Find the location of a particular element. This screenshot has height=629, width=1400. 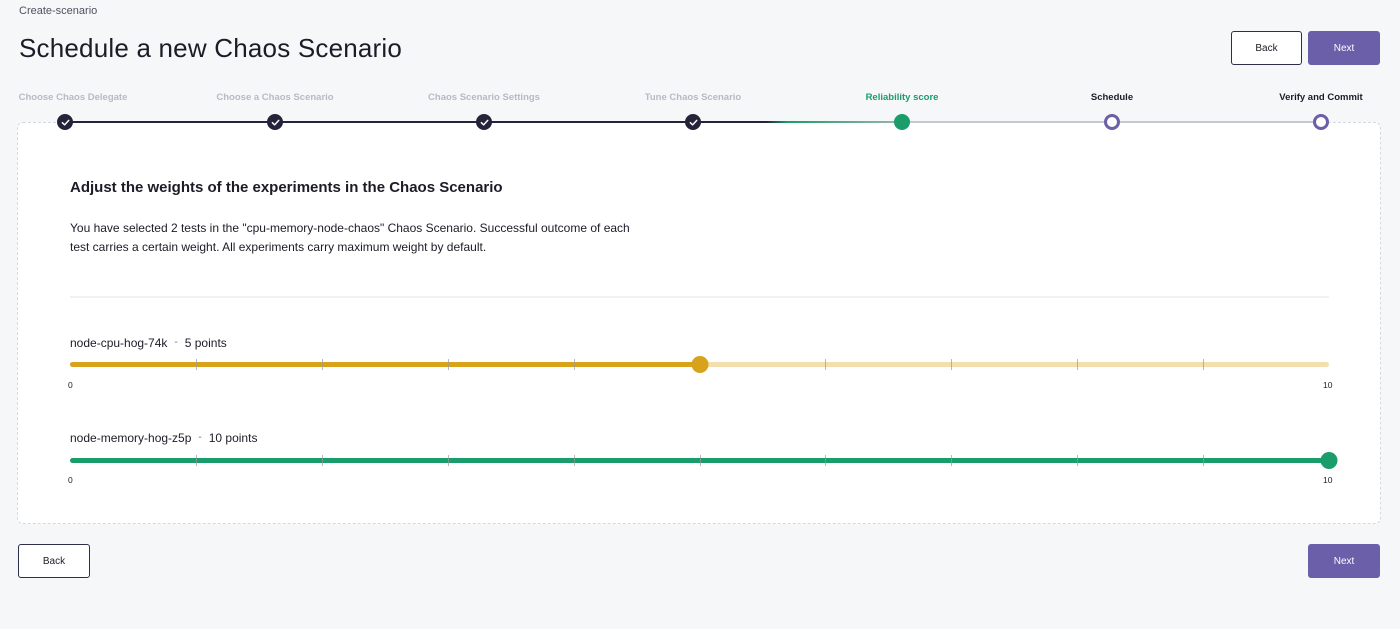

experiment-header: node-memory-hog-z5p -10 points is located at coordinates (163, 438).